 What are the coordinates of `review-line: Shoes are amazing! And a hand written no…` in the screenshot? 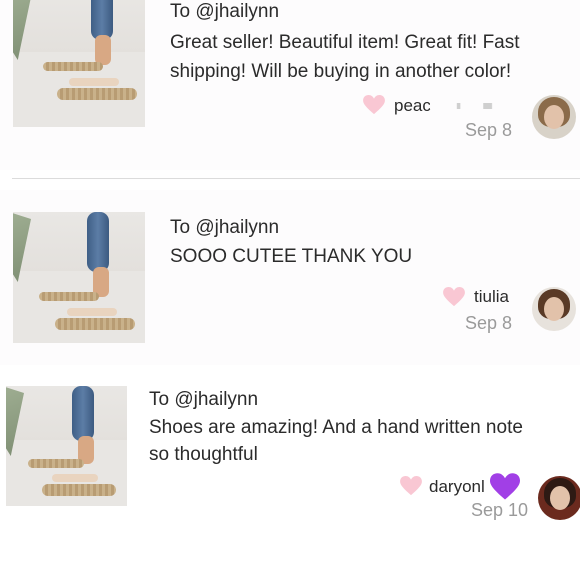 It's located at (336, 427).